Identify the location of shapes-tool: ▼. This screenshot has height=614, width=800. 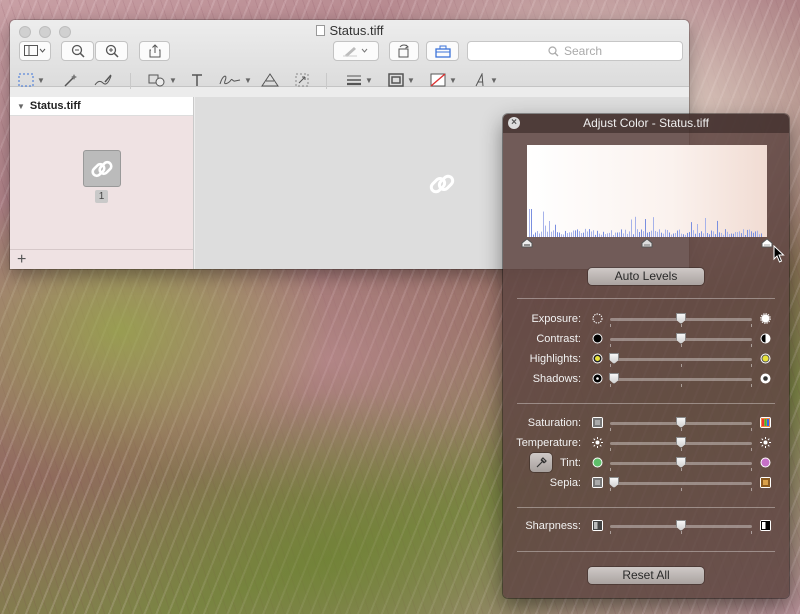
(162, 80).